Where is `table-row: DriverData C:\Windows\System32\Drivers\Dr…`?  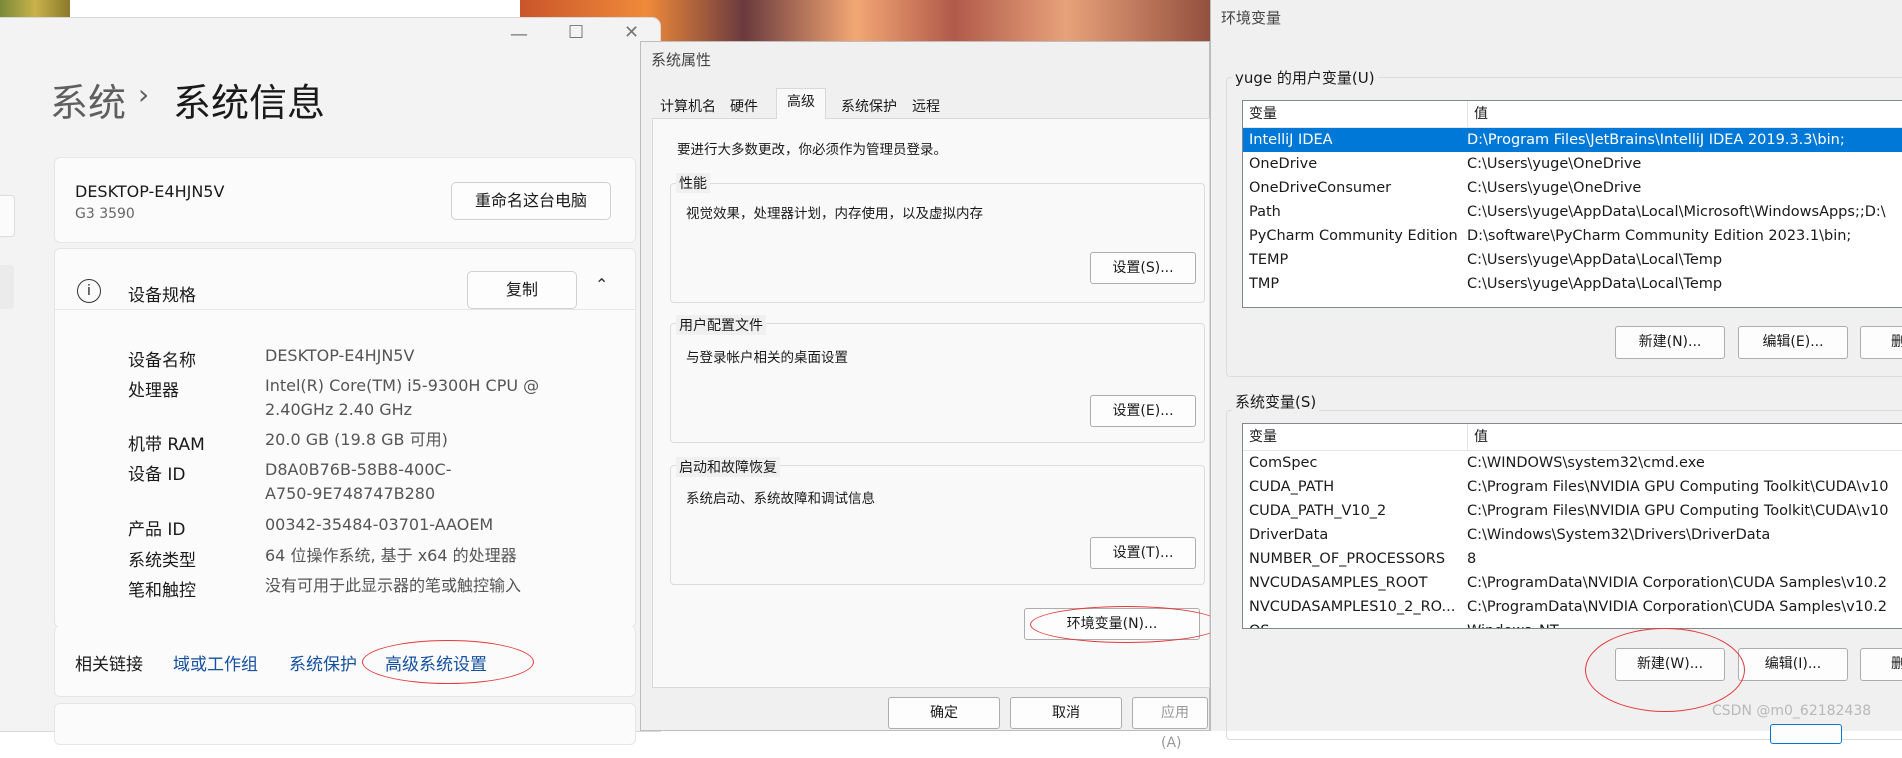
table-row: DriverData C:\Windows\System32\Drivers\Dr… is located at coordinates (1572, 535).